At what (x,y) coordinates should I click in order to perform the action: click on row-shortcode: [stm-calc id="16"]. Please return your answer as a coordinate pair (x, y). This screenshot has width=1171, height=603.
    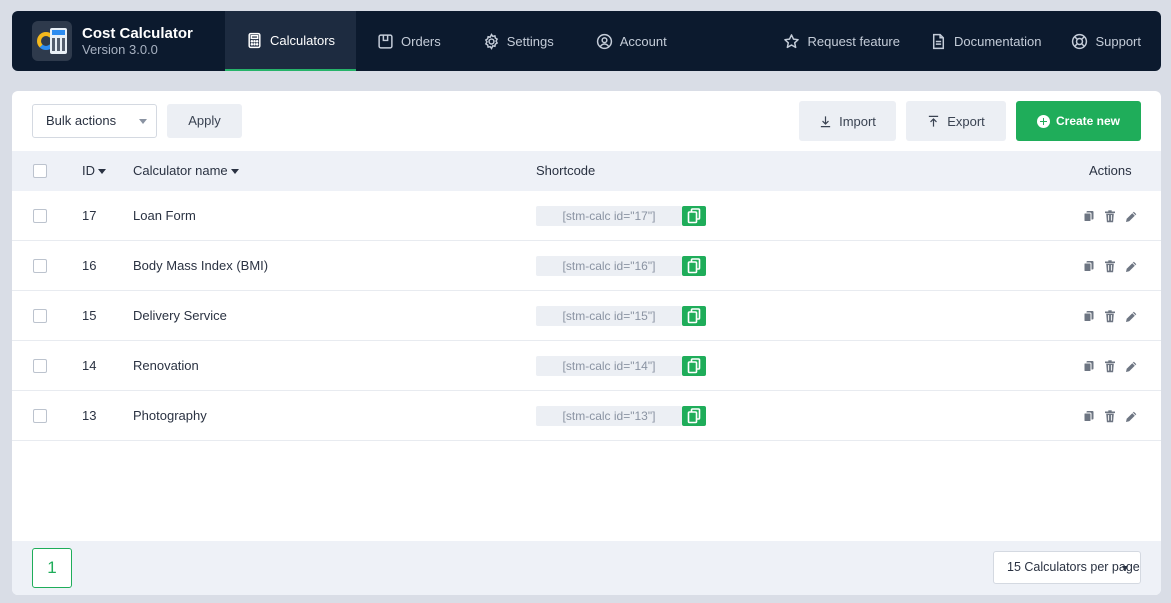
    Looking at the image, I should click on (609, 266).